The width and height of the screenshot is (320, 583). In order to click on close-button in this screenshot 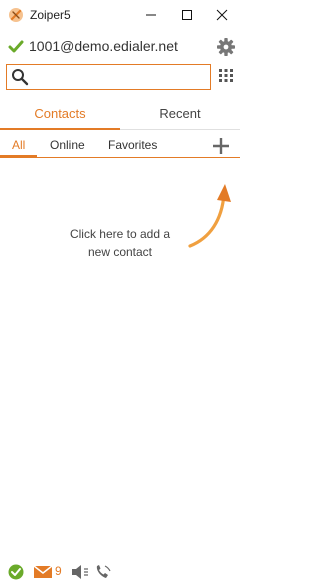, I will do `click(222, 15)`.